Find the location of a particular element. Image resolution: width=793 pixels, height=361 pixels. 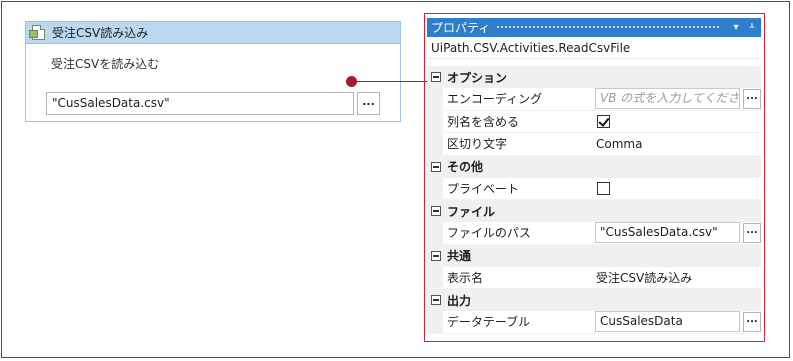

property-row: 表示名 受注CSV読み込み is located at coordinates (594, 277).